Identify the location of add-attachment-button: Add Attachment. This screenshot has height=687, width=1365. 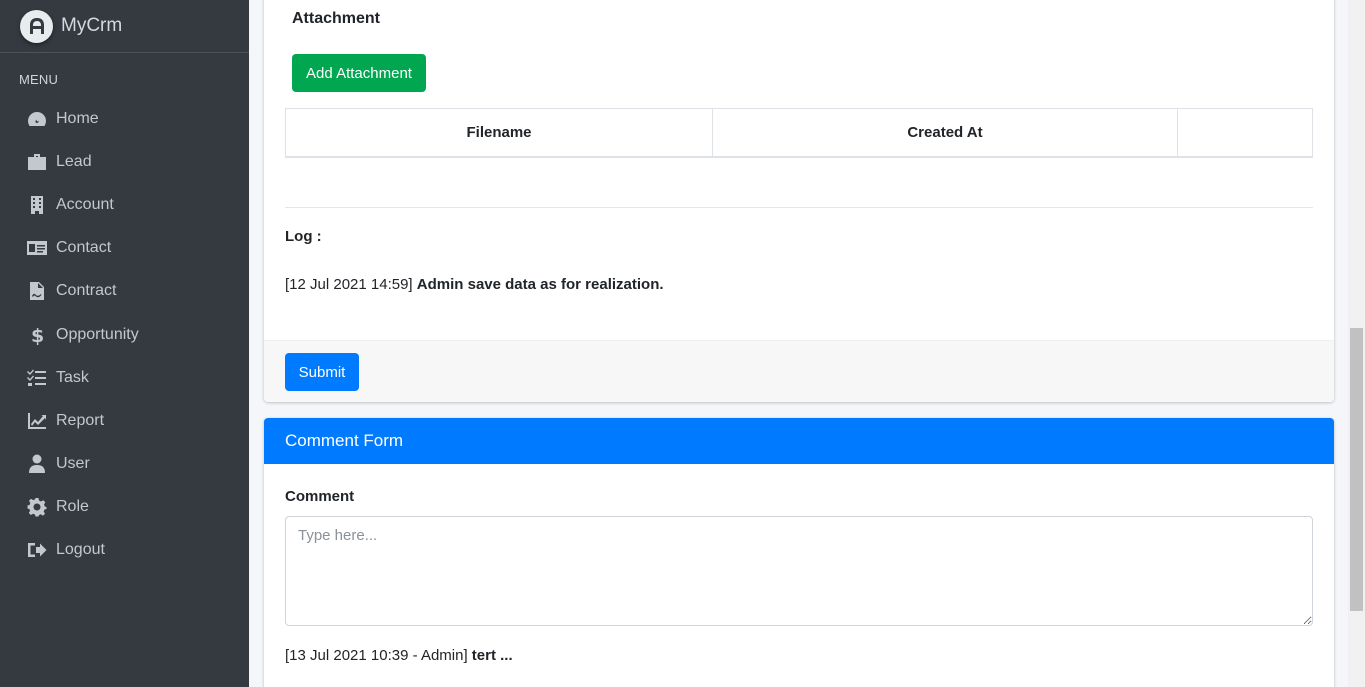
(359, 73).